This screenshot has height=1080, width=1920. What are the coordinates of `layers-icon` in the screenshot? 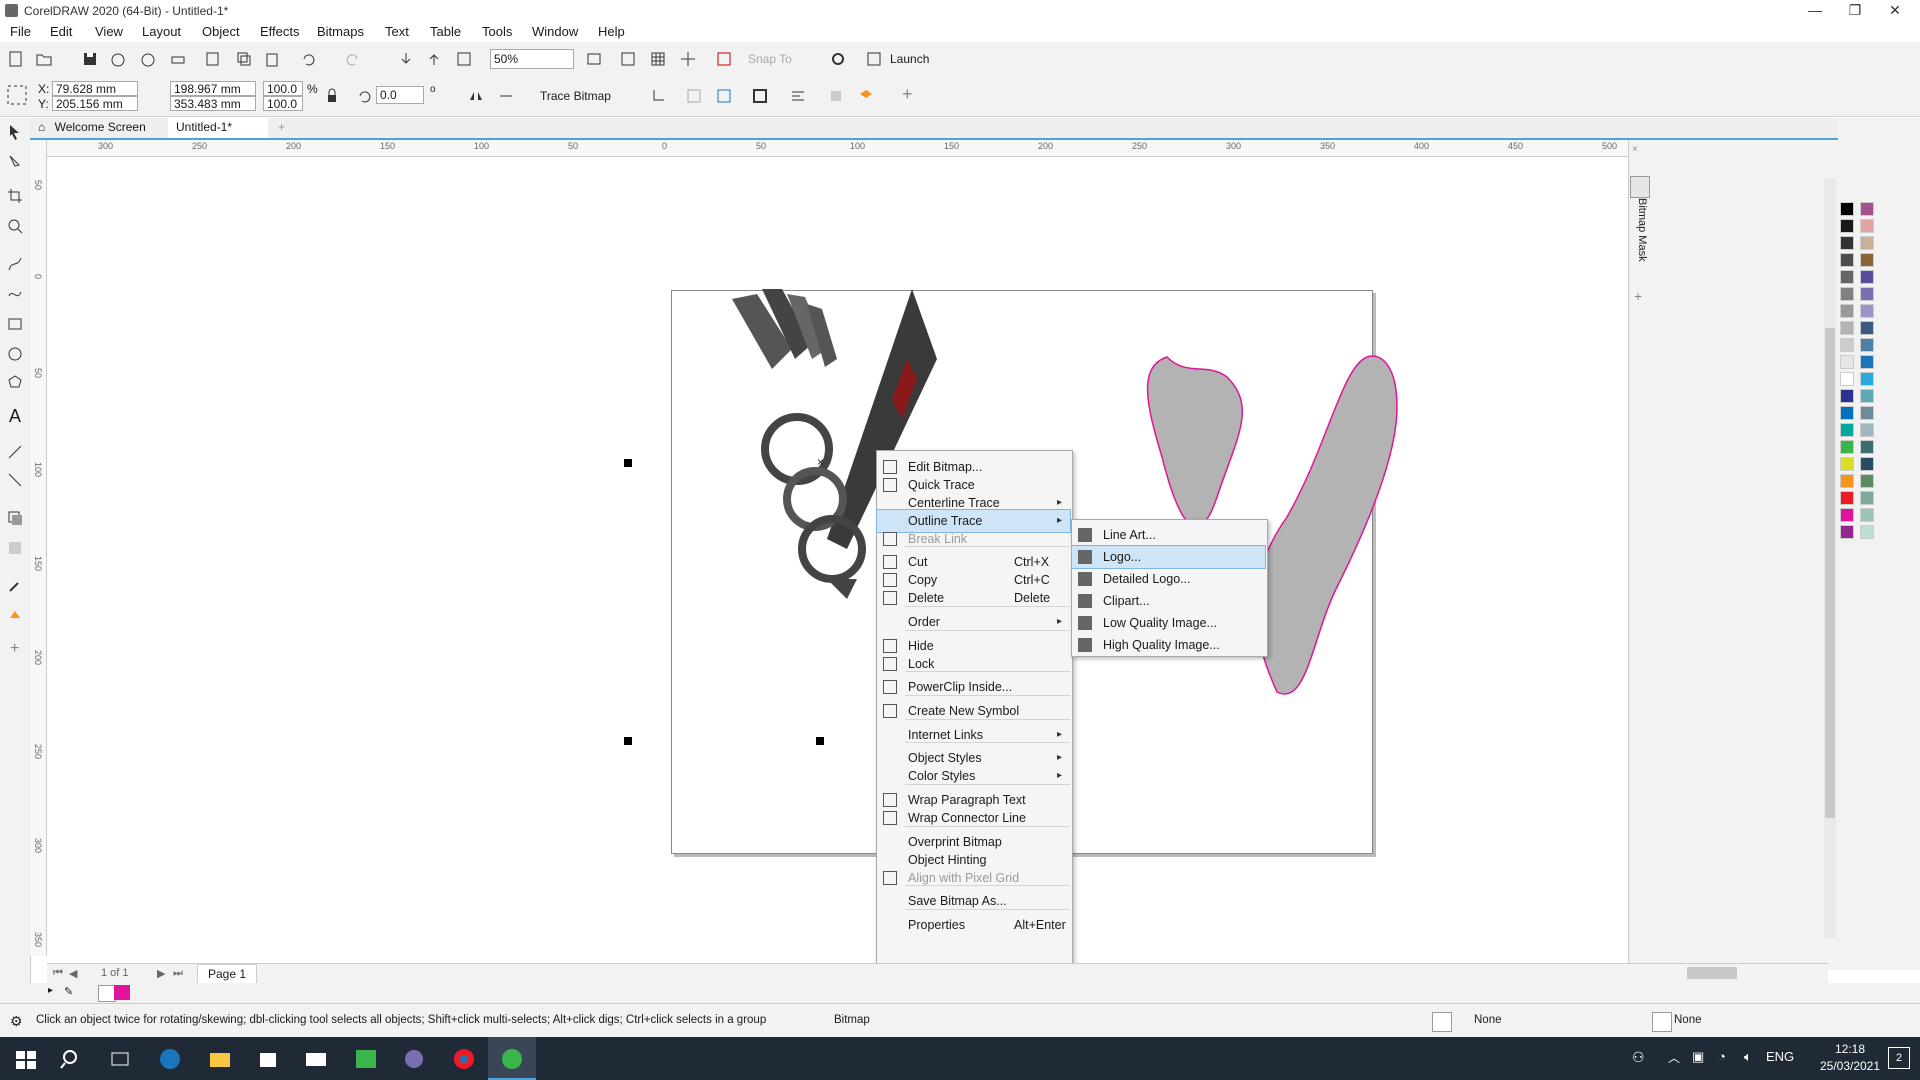 It's located at (866, 96).